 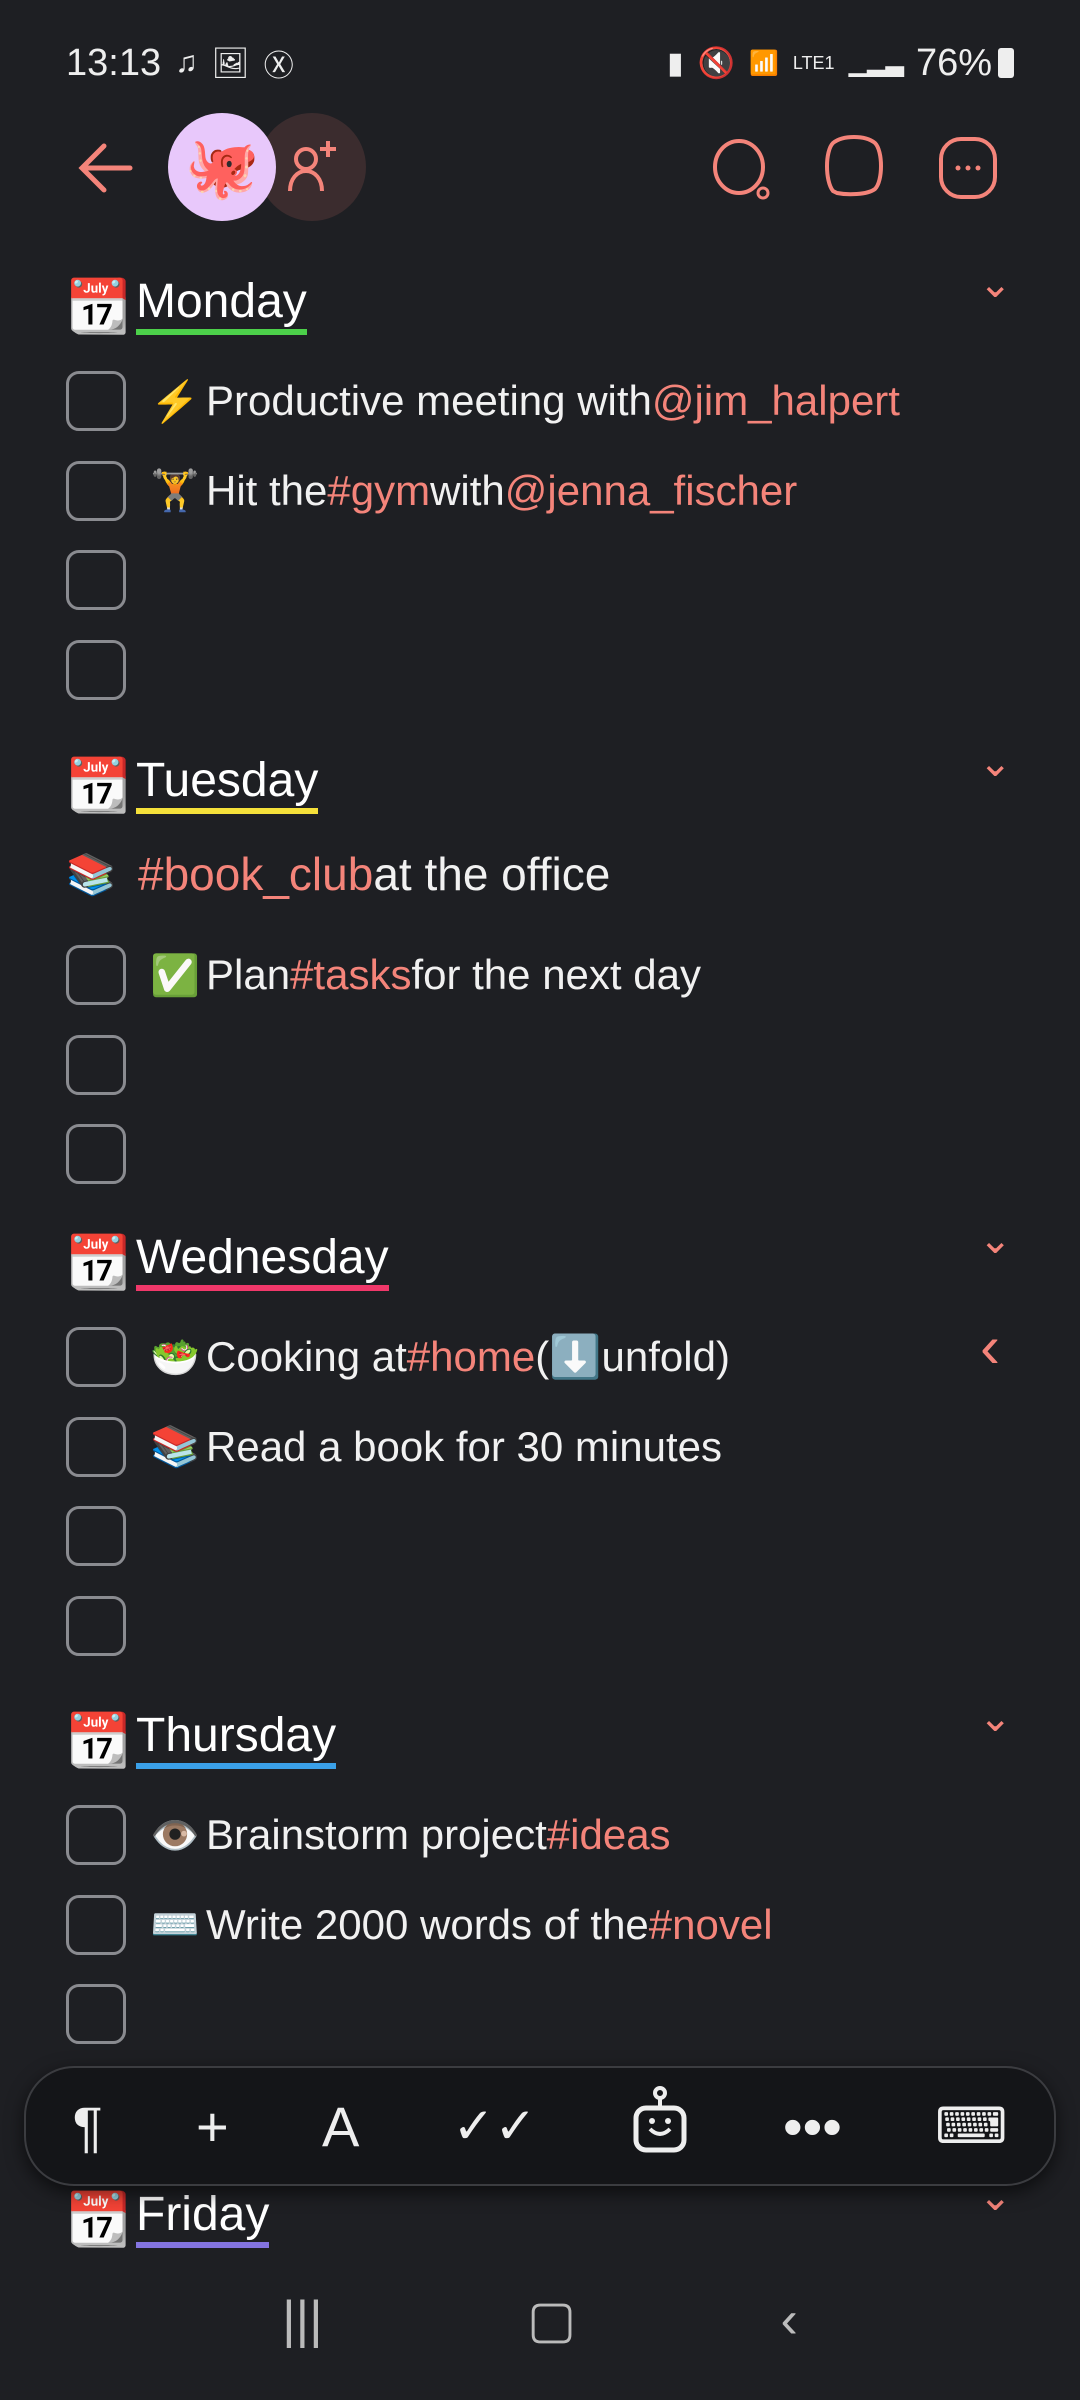 I want to click on more-icon, so click(x=968, y=168).